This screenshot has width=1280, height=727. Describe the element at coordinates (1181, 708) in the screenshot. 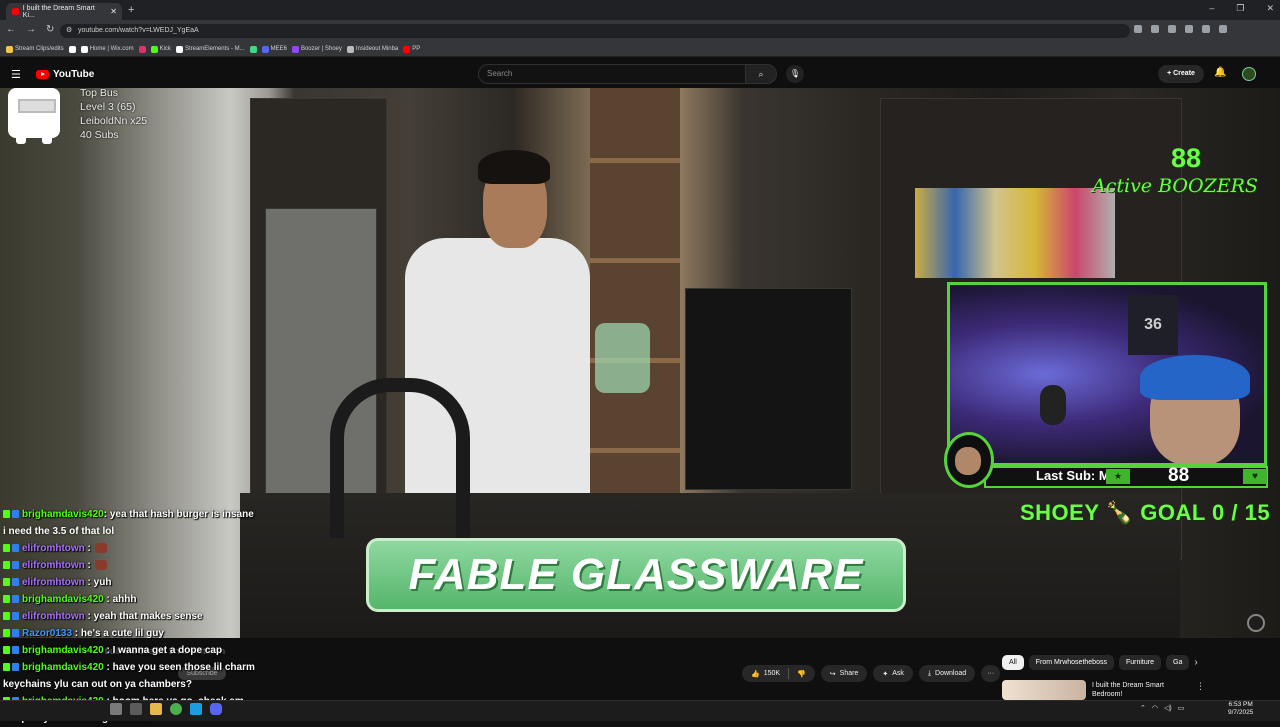

I see `battery-icon: ▭` at that location.